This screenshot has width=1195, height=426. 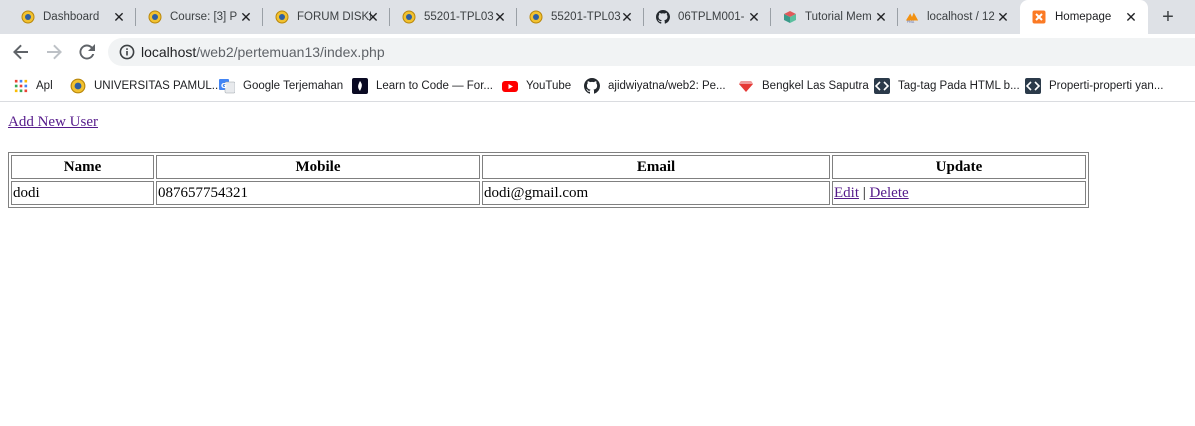 I want to click on column-header-update: Update, so click(x=959, y=167).